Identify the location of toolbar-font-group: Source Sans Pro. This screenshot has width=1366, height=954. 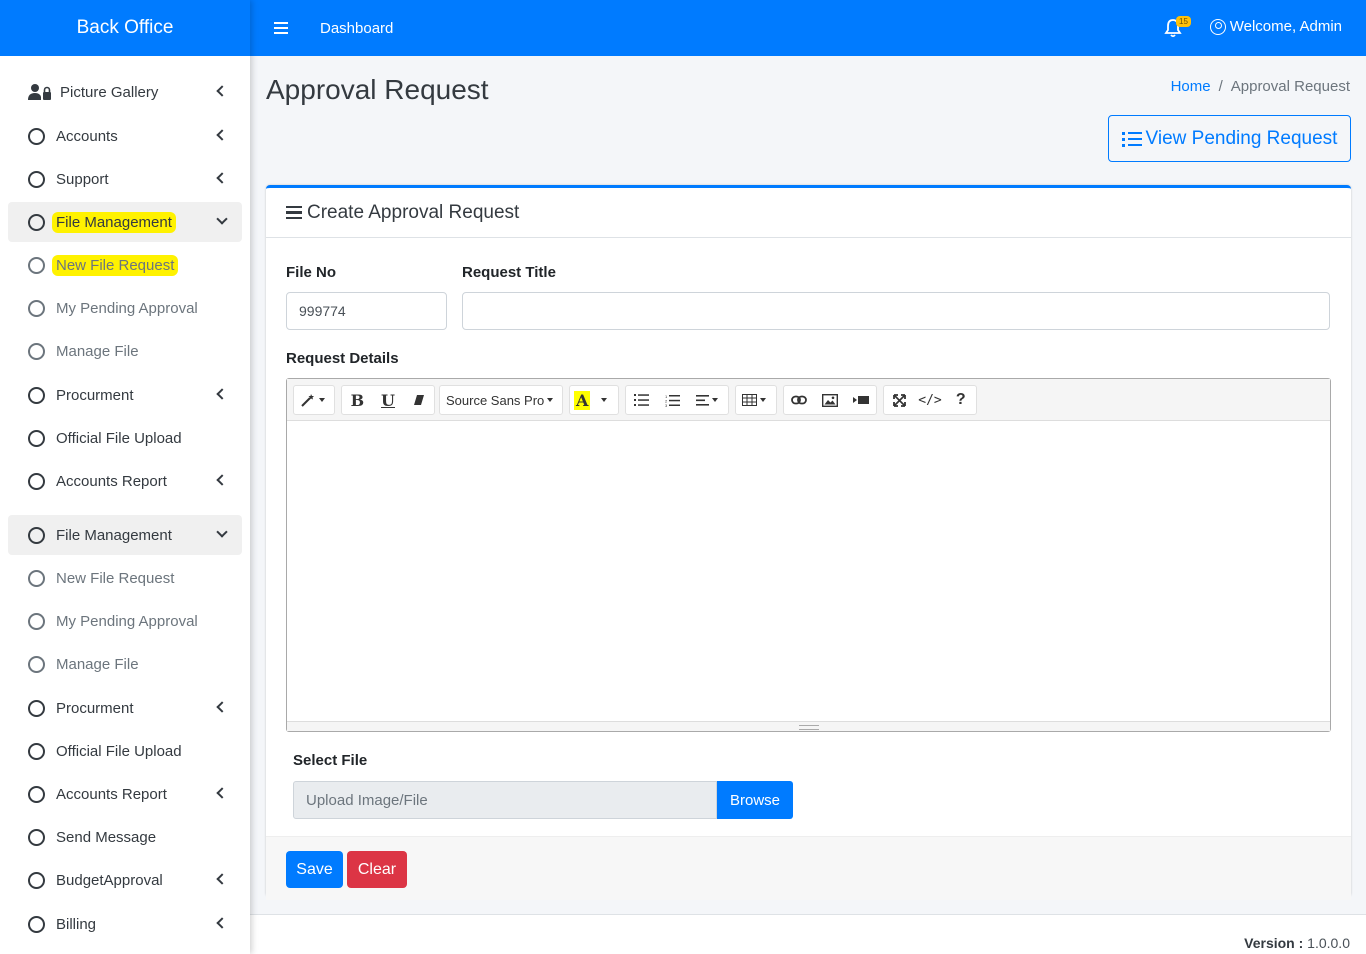
(501, 400).